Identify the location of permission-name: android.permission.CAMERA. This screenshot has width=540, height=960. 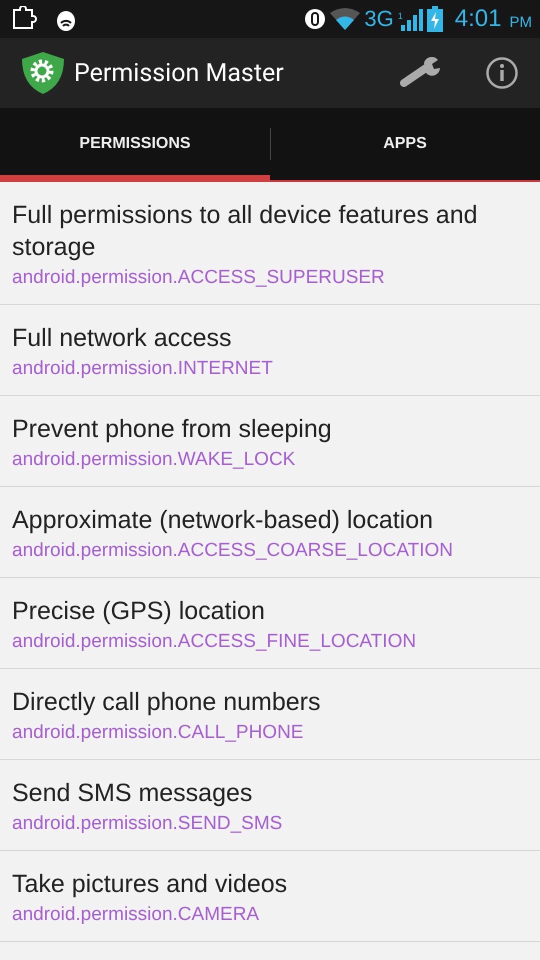
(136, 915).